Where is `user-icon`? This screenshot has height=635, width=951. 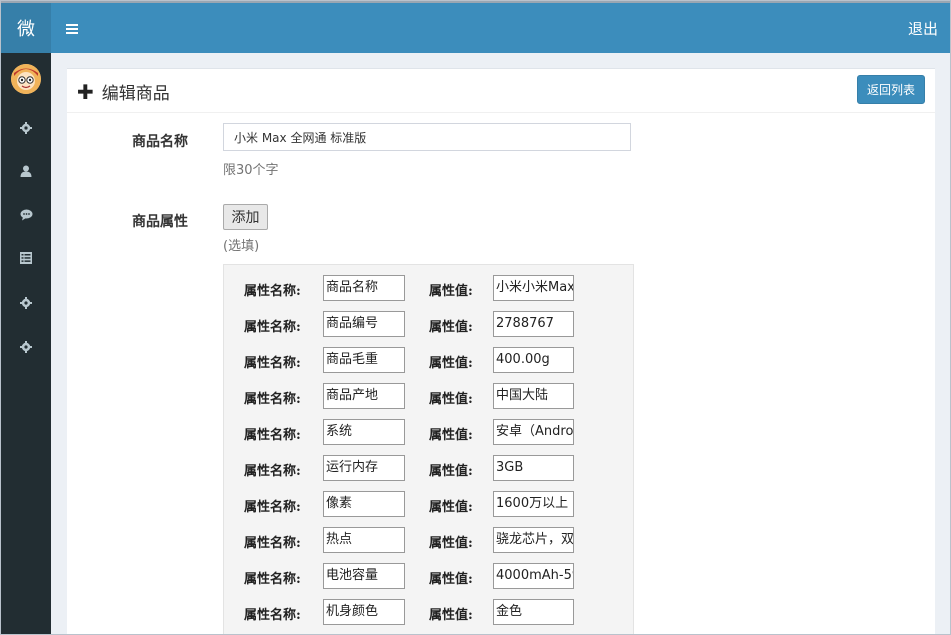
user-icon is located at coordinates (26, 171).